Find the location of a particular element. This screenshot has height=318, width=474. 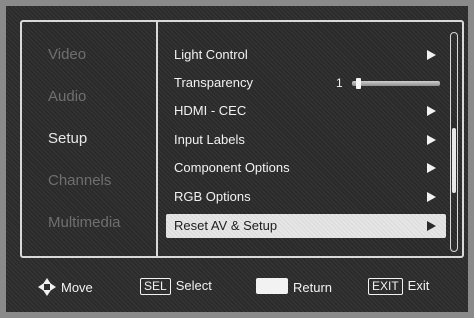

transparency-value: 1 is located at coordinates (339, 83).